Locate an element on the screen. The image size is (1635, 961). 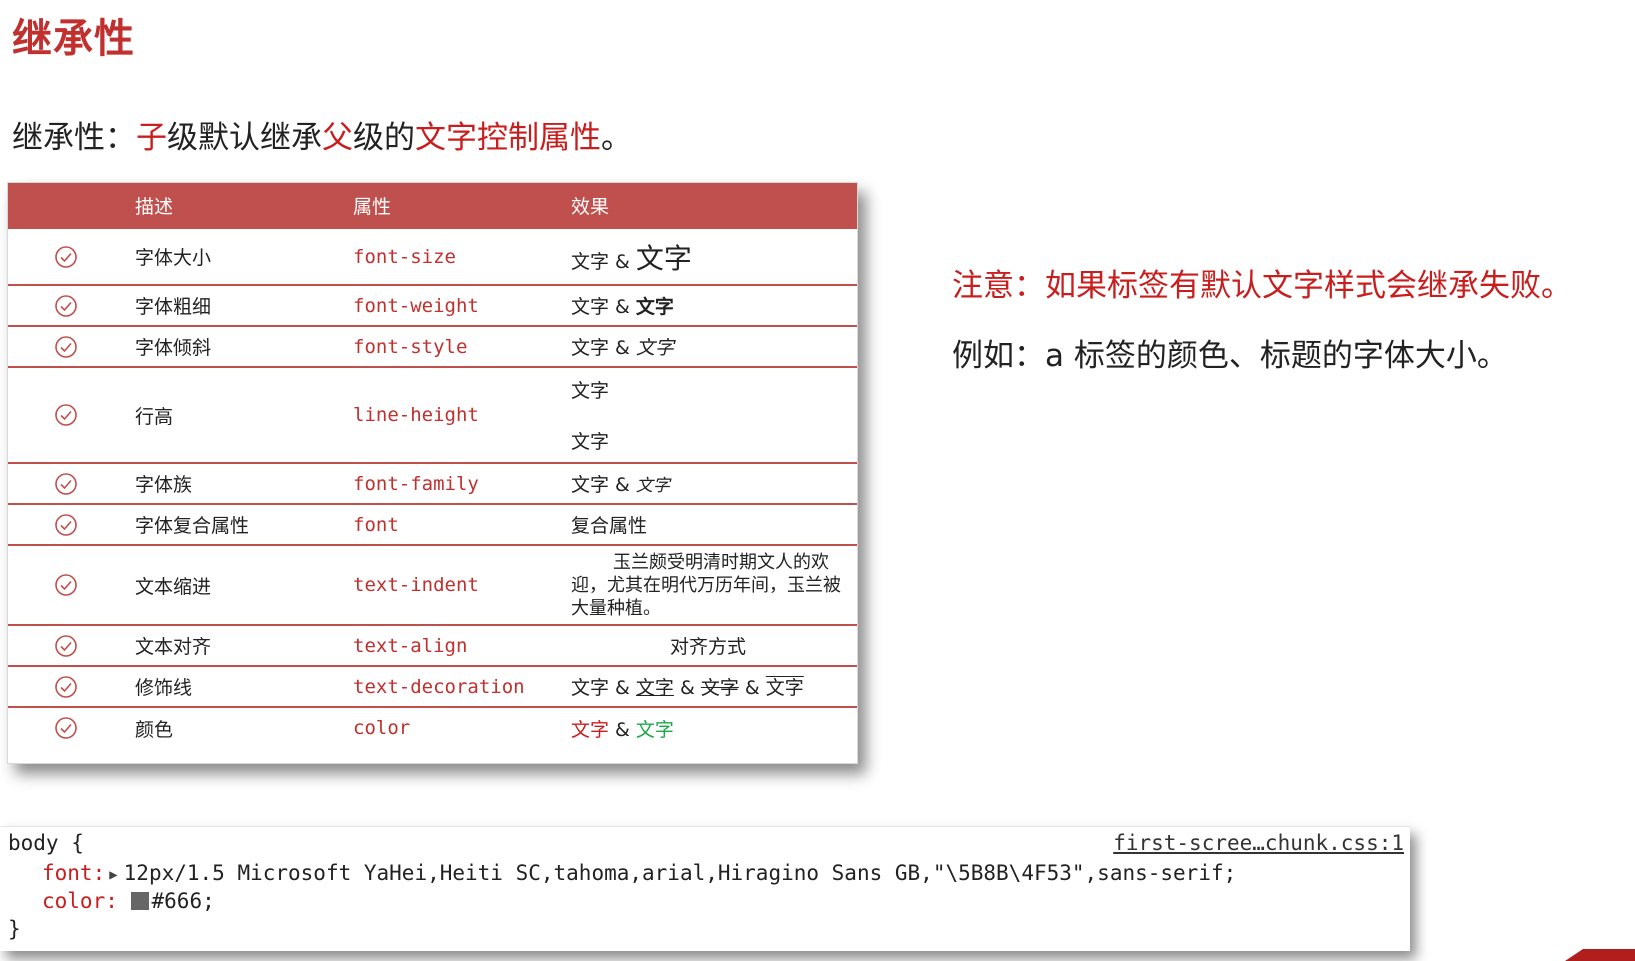
row-prop: text-align is located at coordinates (450, 645).